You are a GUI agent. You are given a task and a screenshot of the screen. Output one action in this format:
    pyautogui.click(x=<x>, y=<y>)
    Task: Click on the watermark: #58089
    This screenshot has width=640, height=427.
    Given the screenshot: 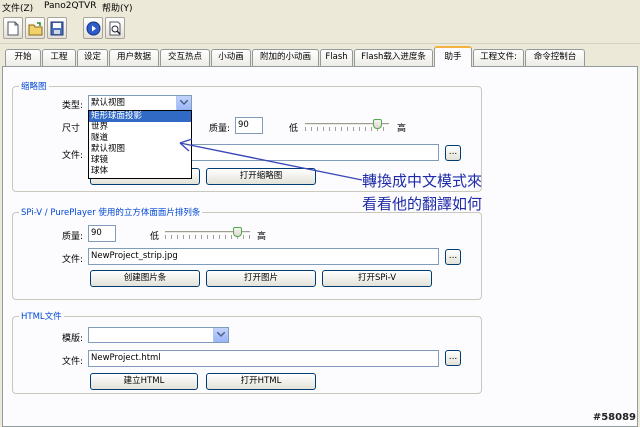 What is the action you would take?
    pyautogui.click(x=614, y=417)
    